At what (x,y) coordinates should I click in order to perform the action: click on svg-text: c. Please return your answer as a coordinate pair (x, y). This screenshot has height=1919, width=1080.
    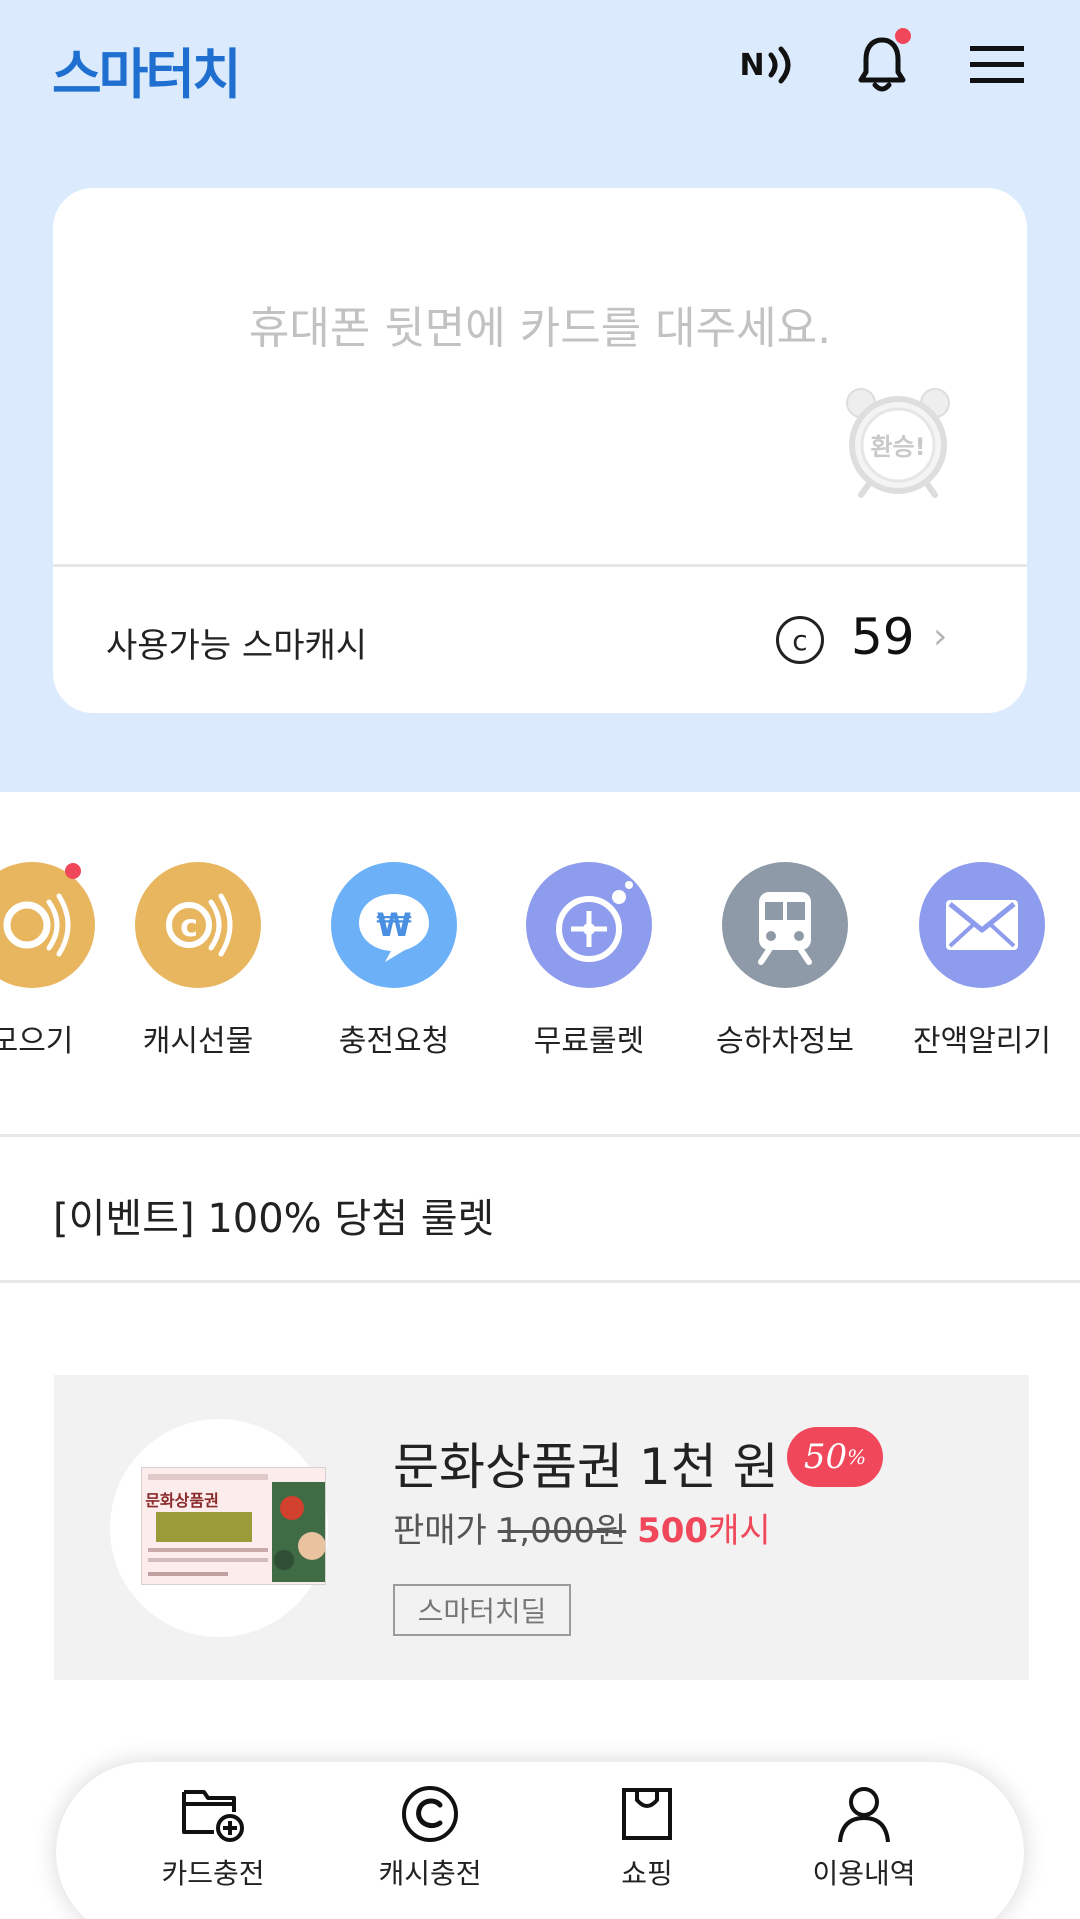
    Looking at the image, I should click on (189, 926).